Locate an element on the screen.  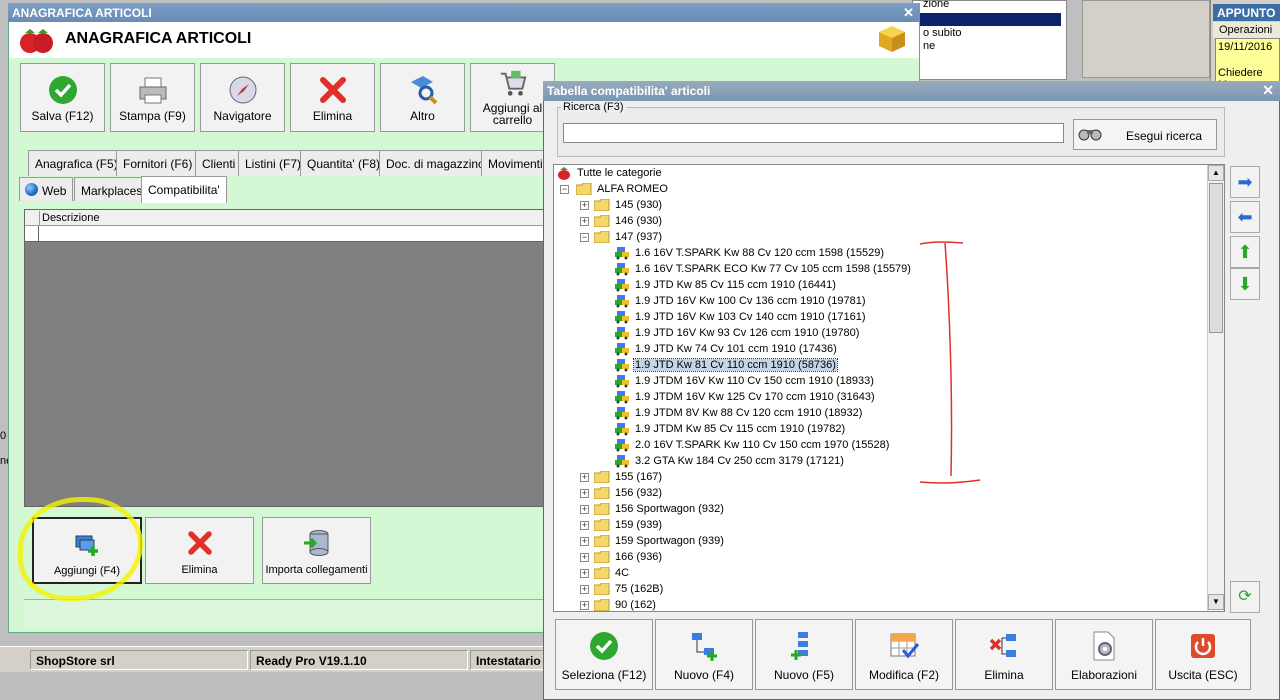
search-button-label: Esegui ricerca is located at coordinates (1164, 136).